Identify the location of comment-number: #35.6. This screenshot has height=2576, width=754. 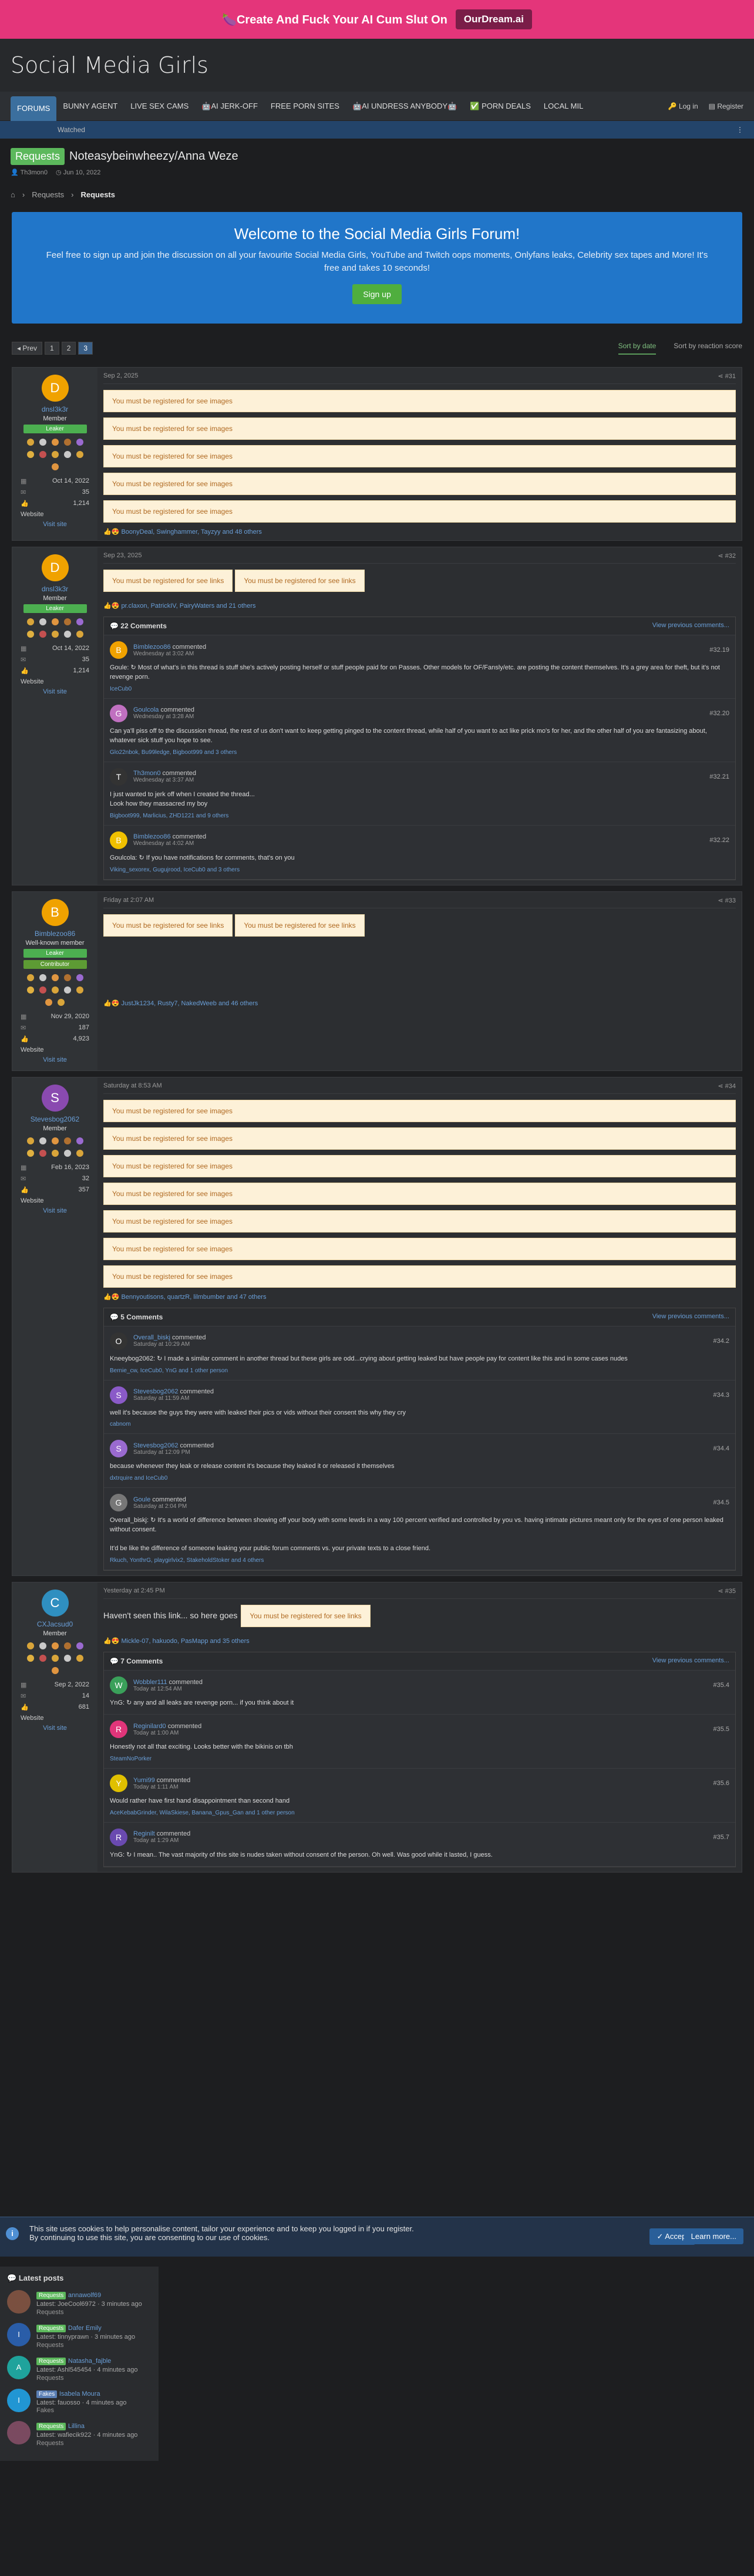
(721, 1784).